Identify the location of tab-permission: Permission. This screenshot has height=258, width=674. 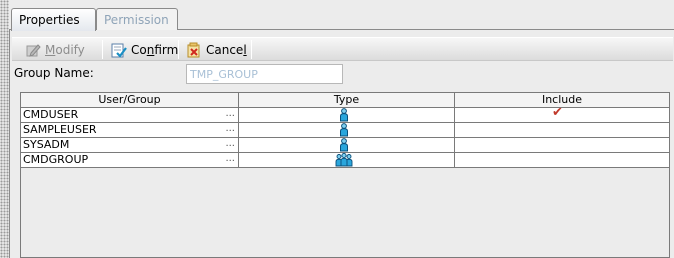
(137, 19).